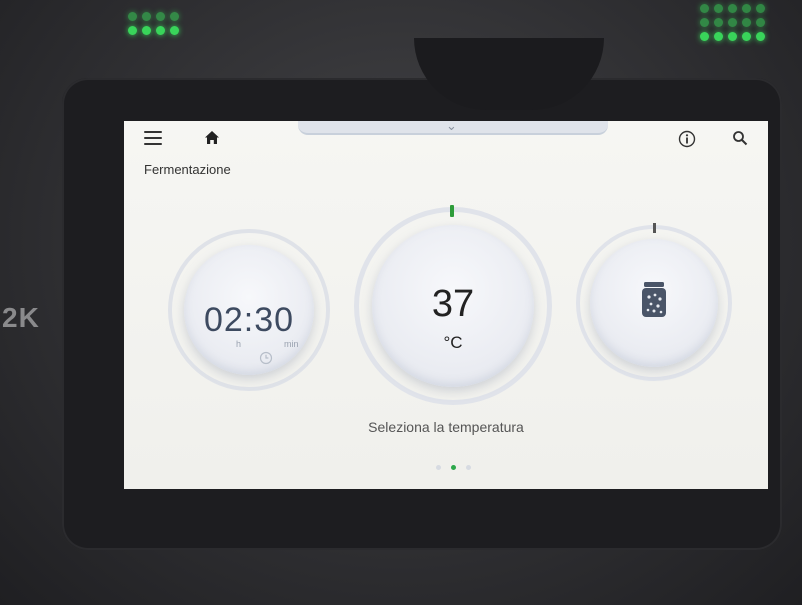  Describe the element at coordinates (212, 138) in the screenshot. I see `home-icon` at that location.